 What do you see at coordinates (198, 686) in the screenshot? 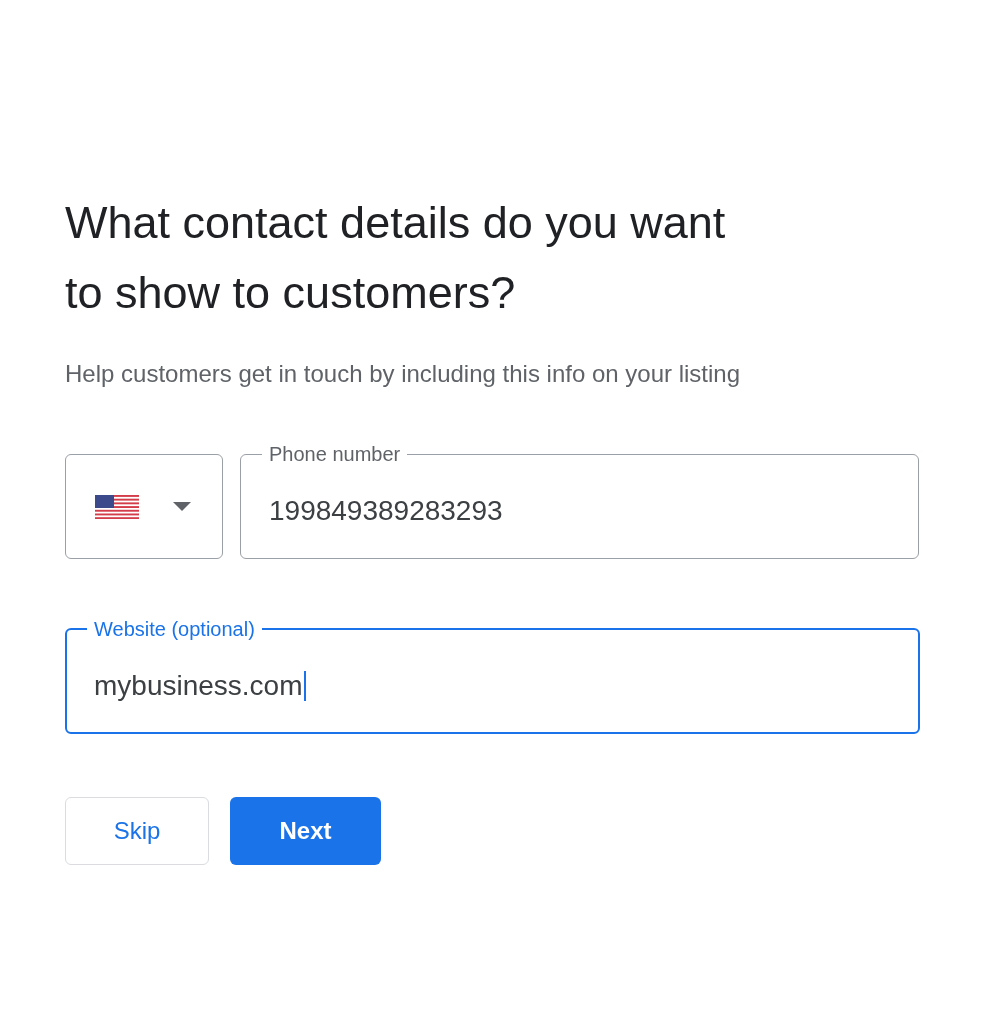
I see `field-value: mybusiness.com` at bounding box center [198, 686].